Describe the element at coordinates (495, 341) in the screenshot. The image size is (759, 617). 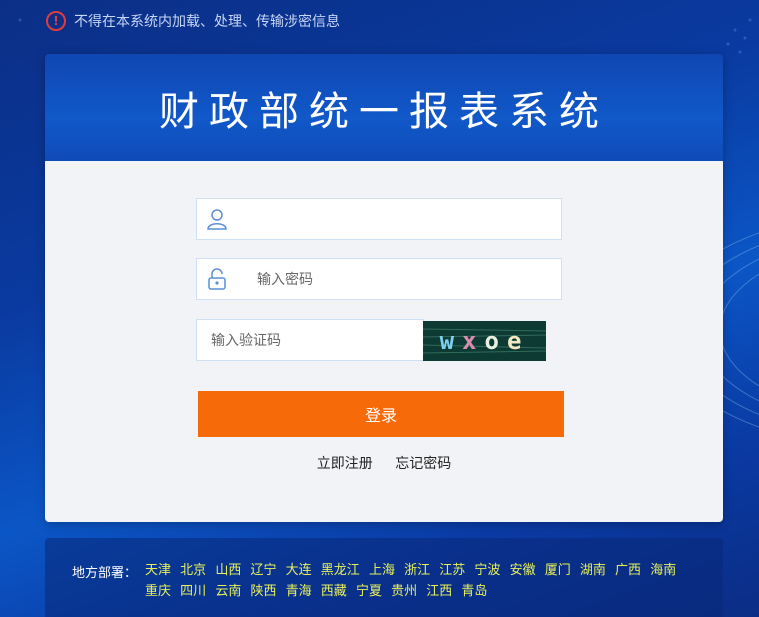
I see `captcha-char: o` at that location.